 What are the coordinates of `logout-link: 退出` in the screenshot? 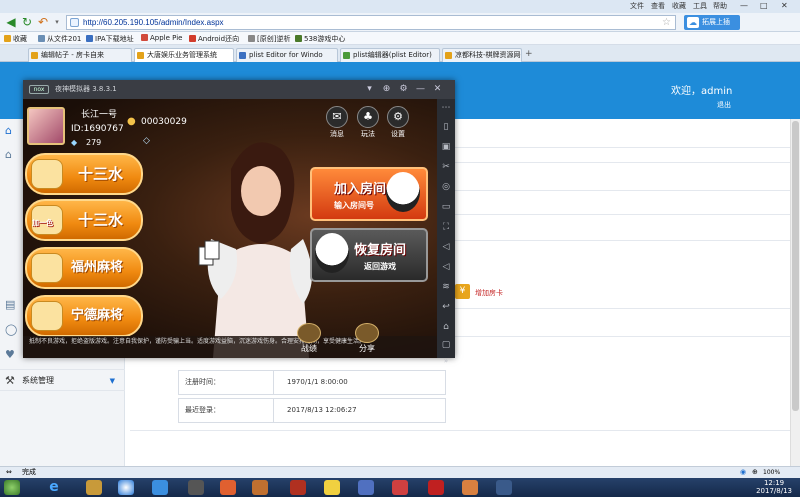 It's located at (724, 105).